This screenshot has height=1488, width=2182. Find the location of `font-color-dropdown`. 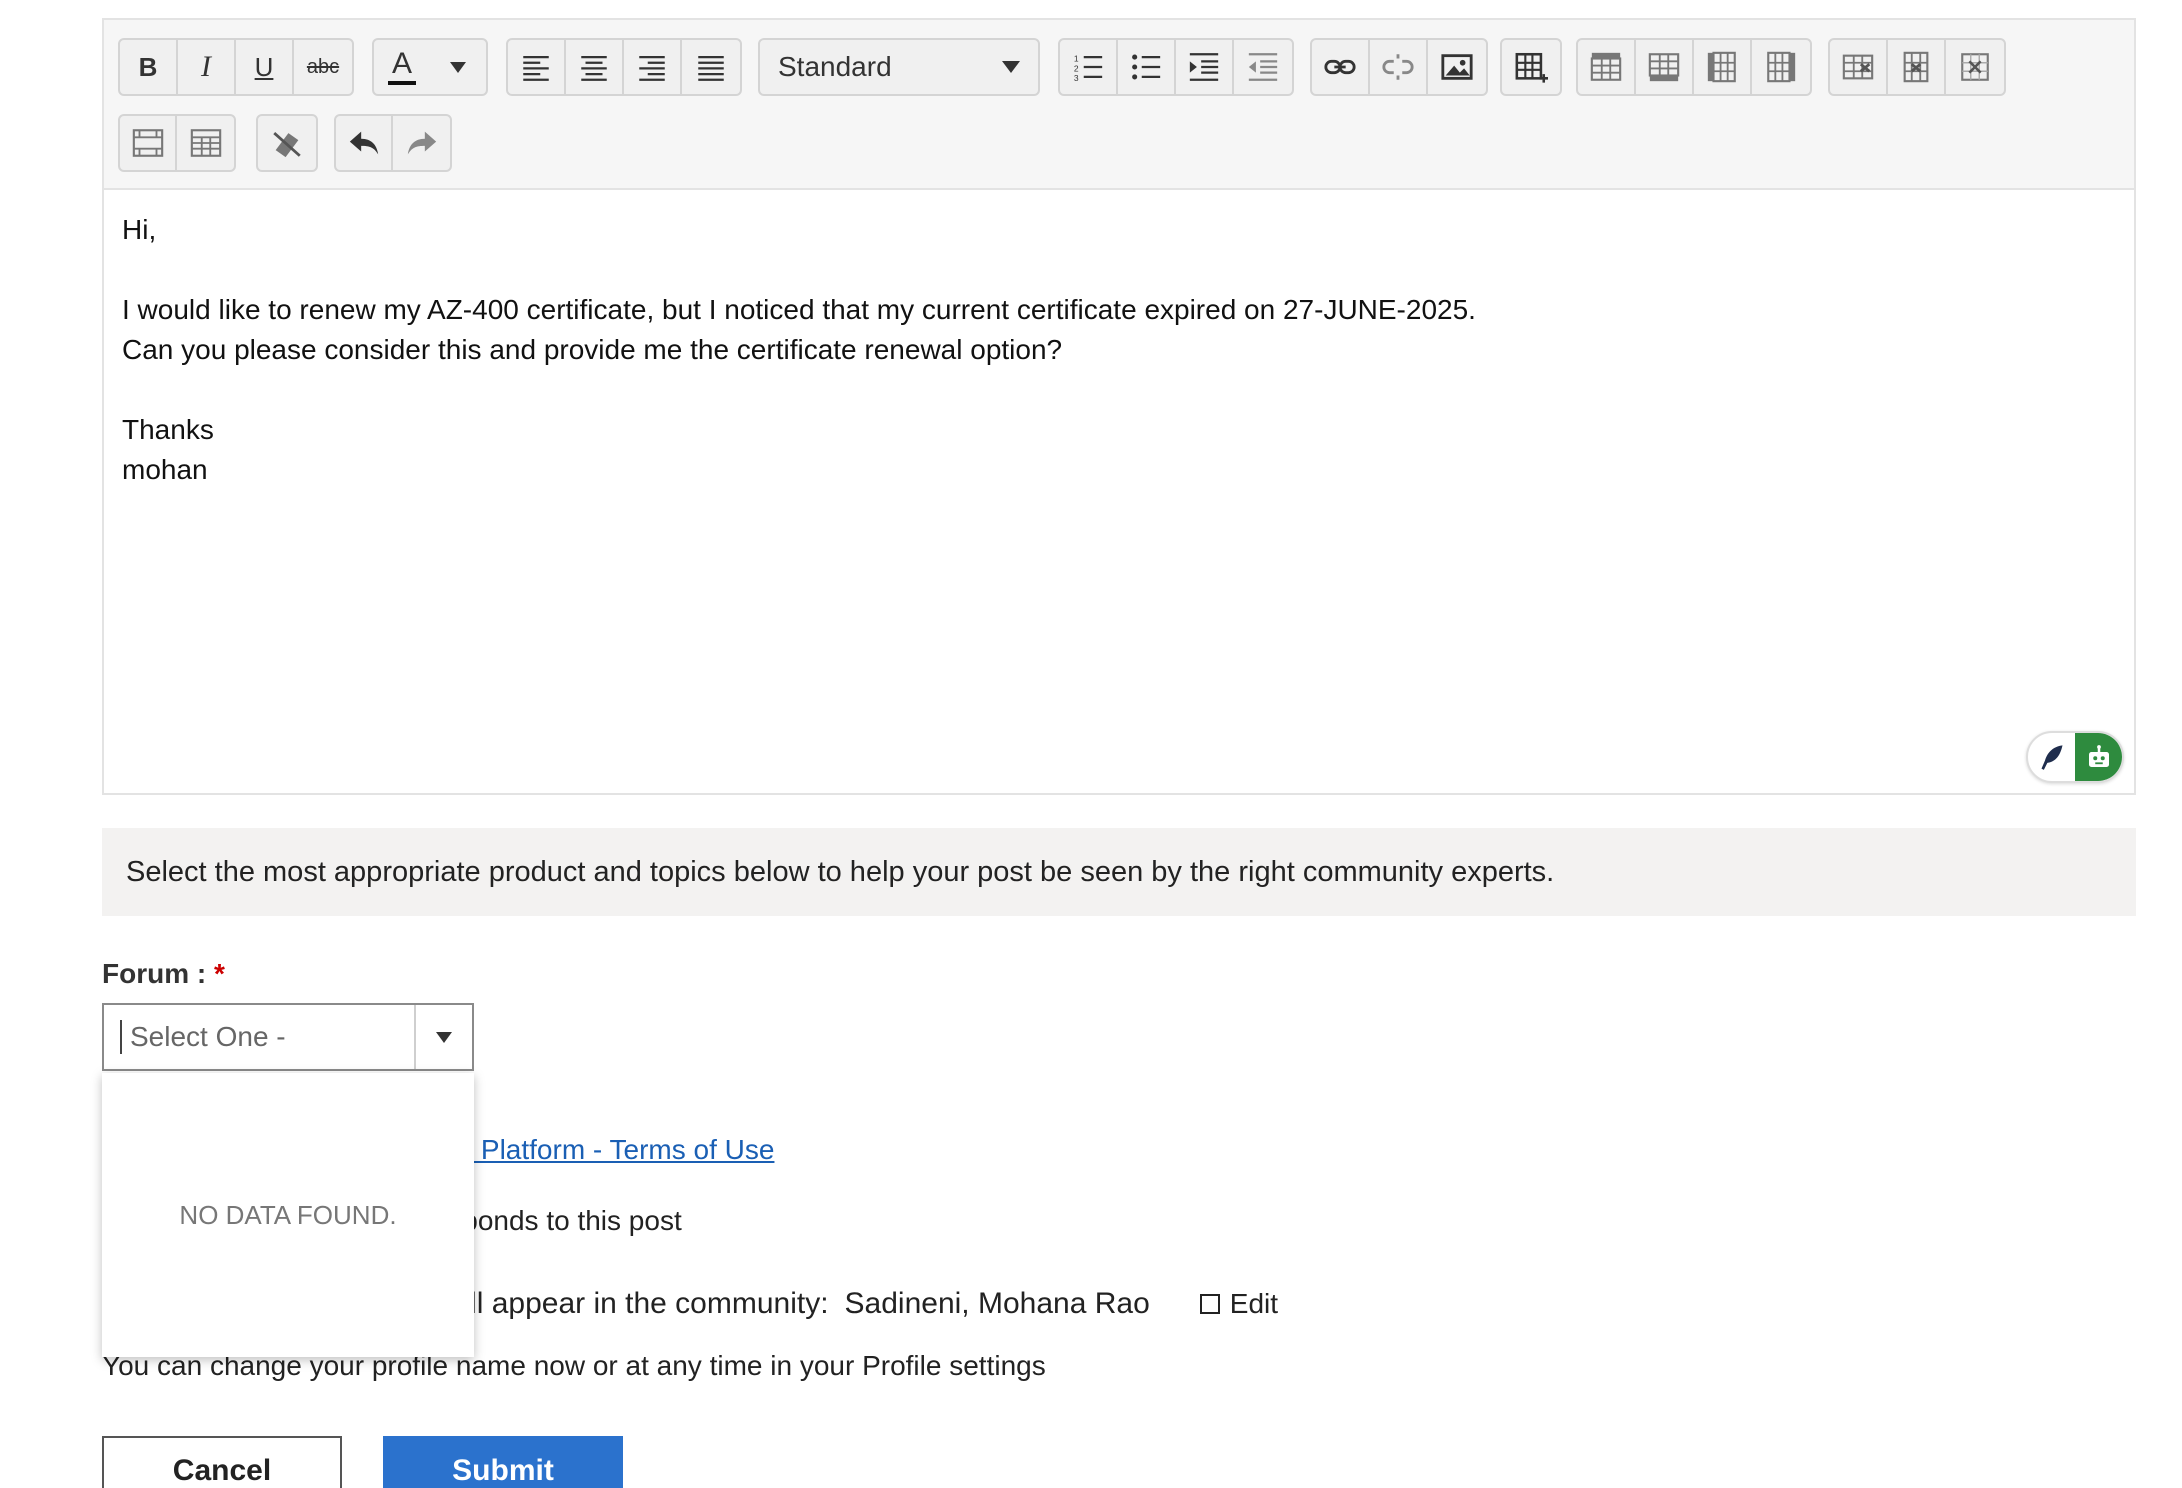

font-color-dropdown is located at coordinates (458, 67).